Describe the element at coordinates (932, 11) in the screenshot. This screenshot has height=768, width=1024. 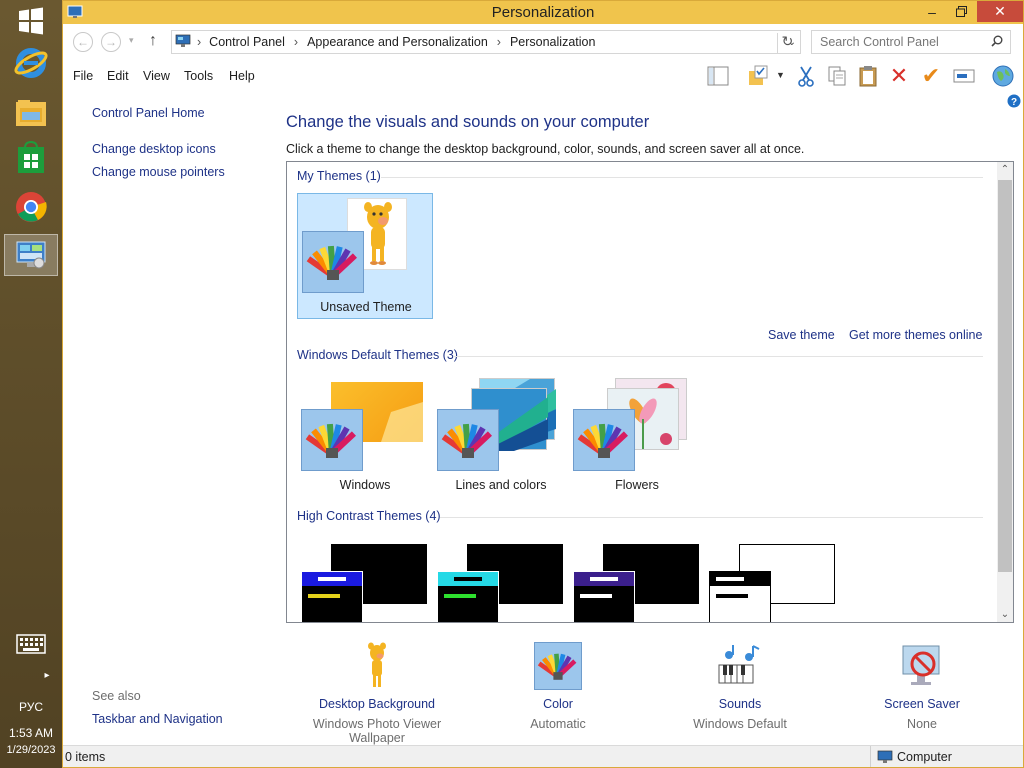
I see `minimize-button: ‒` at that location.